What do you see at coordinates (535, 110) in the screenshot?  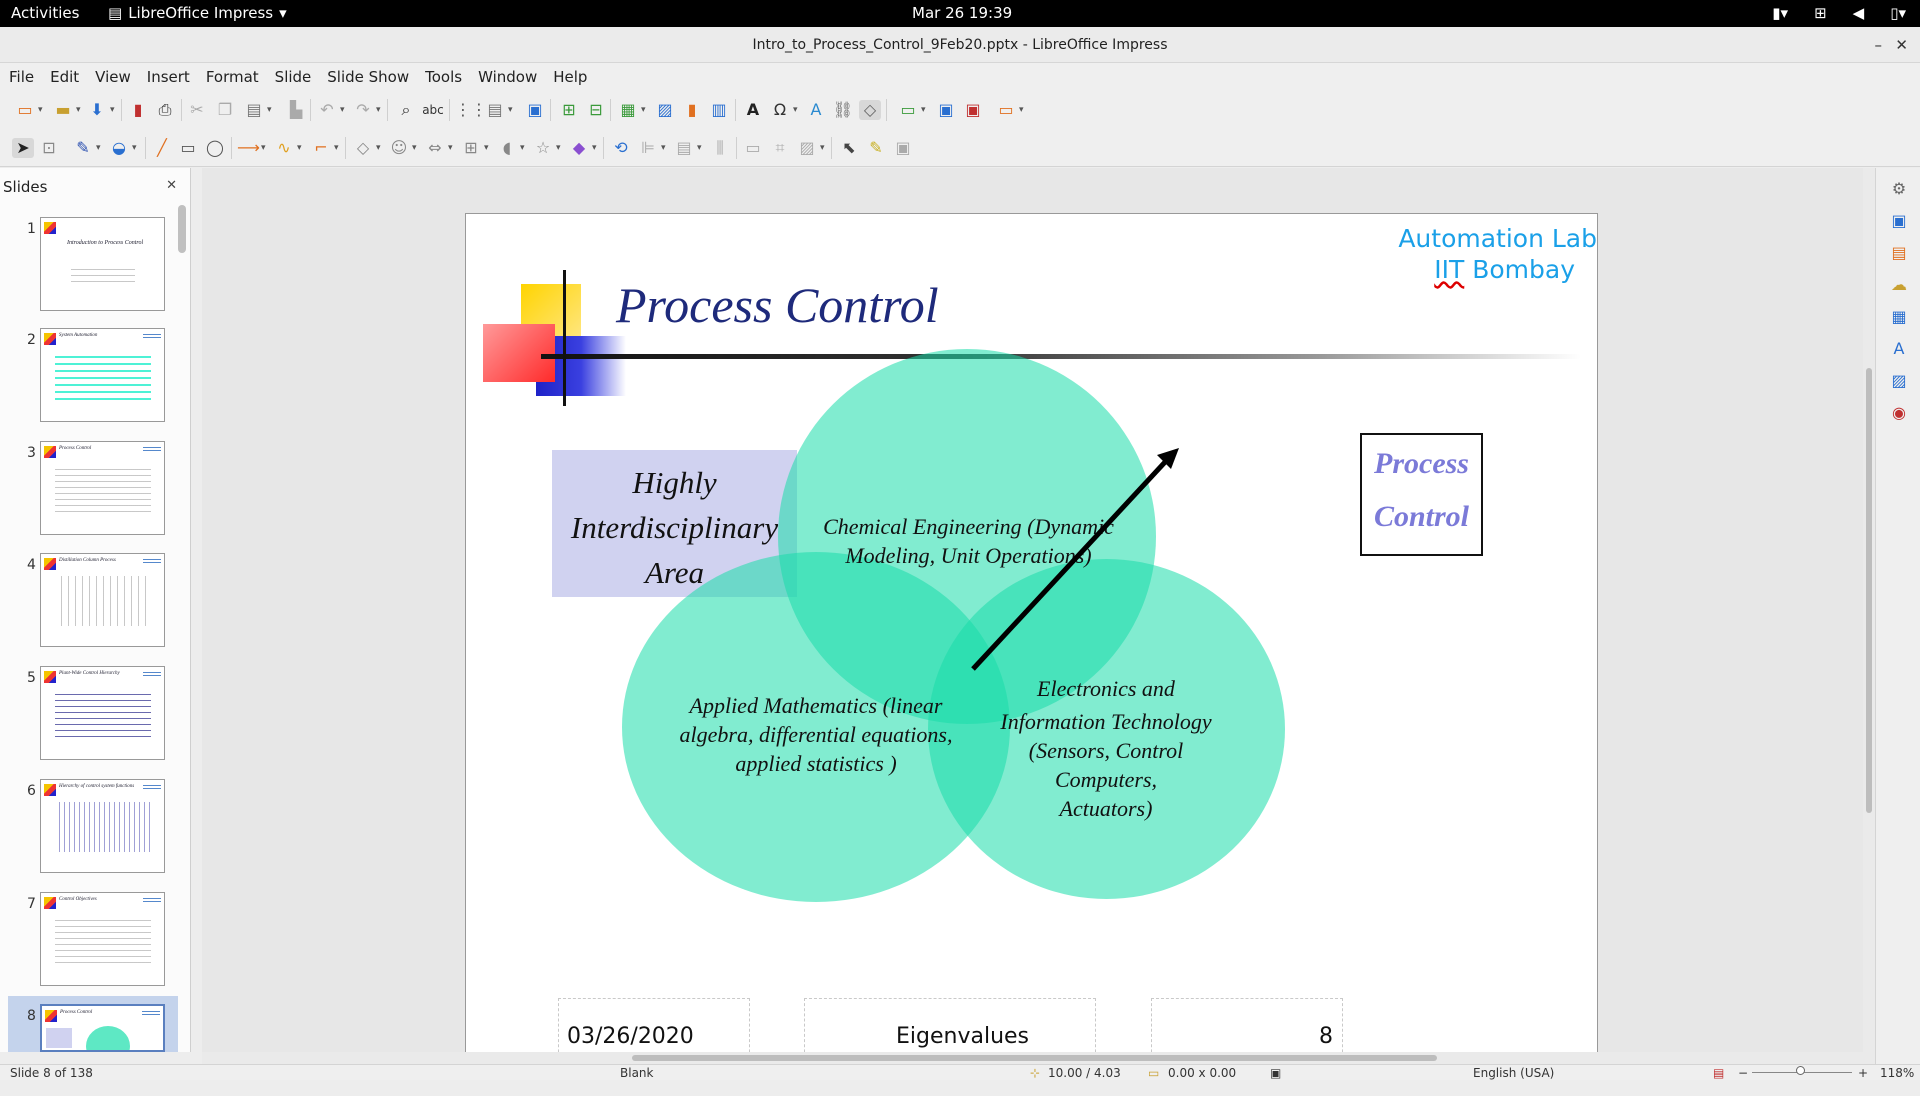 I see `master-slide-icon: ▣` at bounding box center [535, 110].